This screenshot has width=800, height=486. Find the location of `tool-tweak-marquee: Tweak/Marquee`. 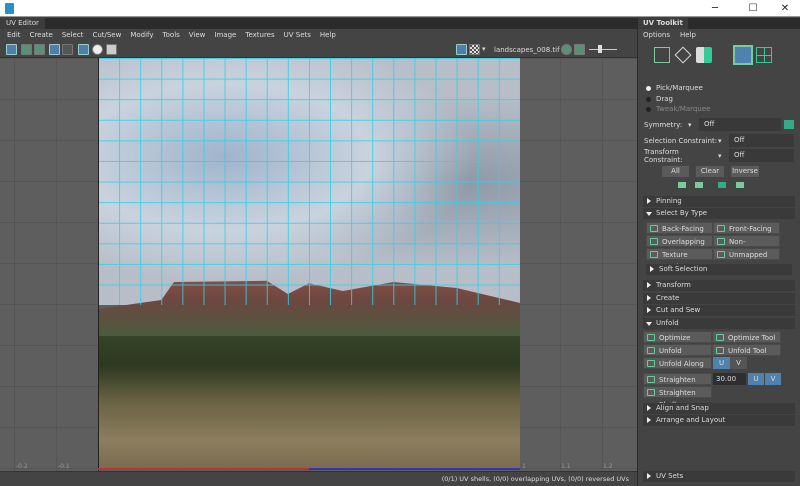

tool-tweak-marquee: Tweak/Marquee is located at coordinates (678, 109).